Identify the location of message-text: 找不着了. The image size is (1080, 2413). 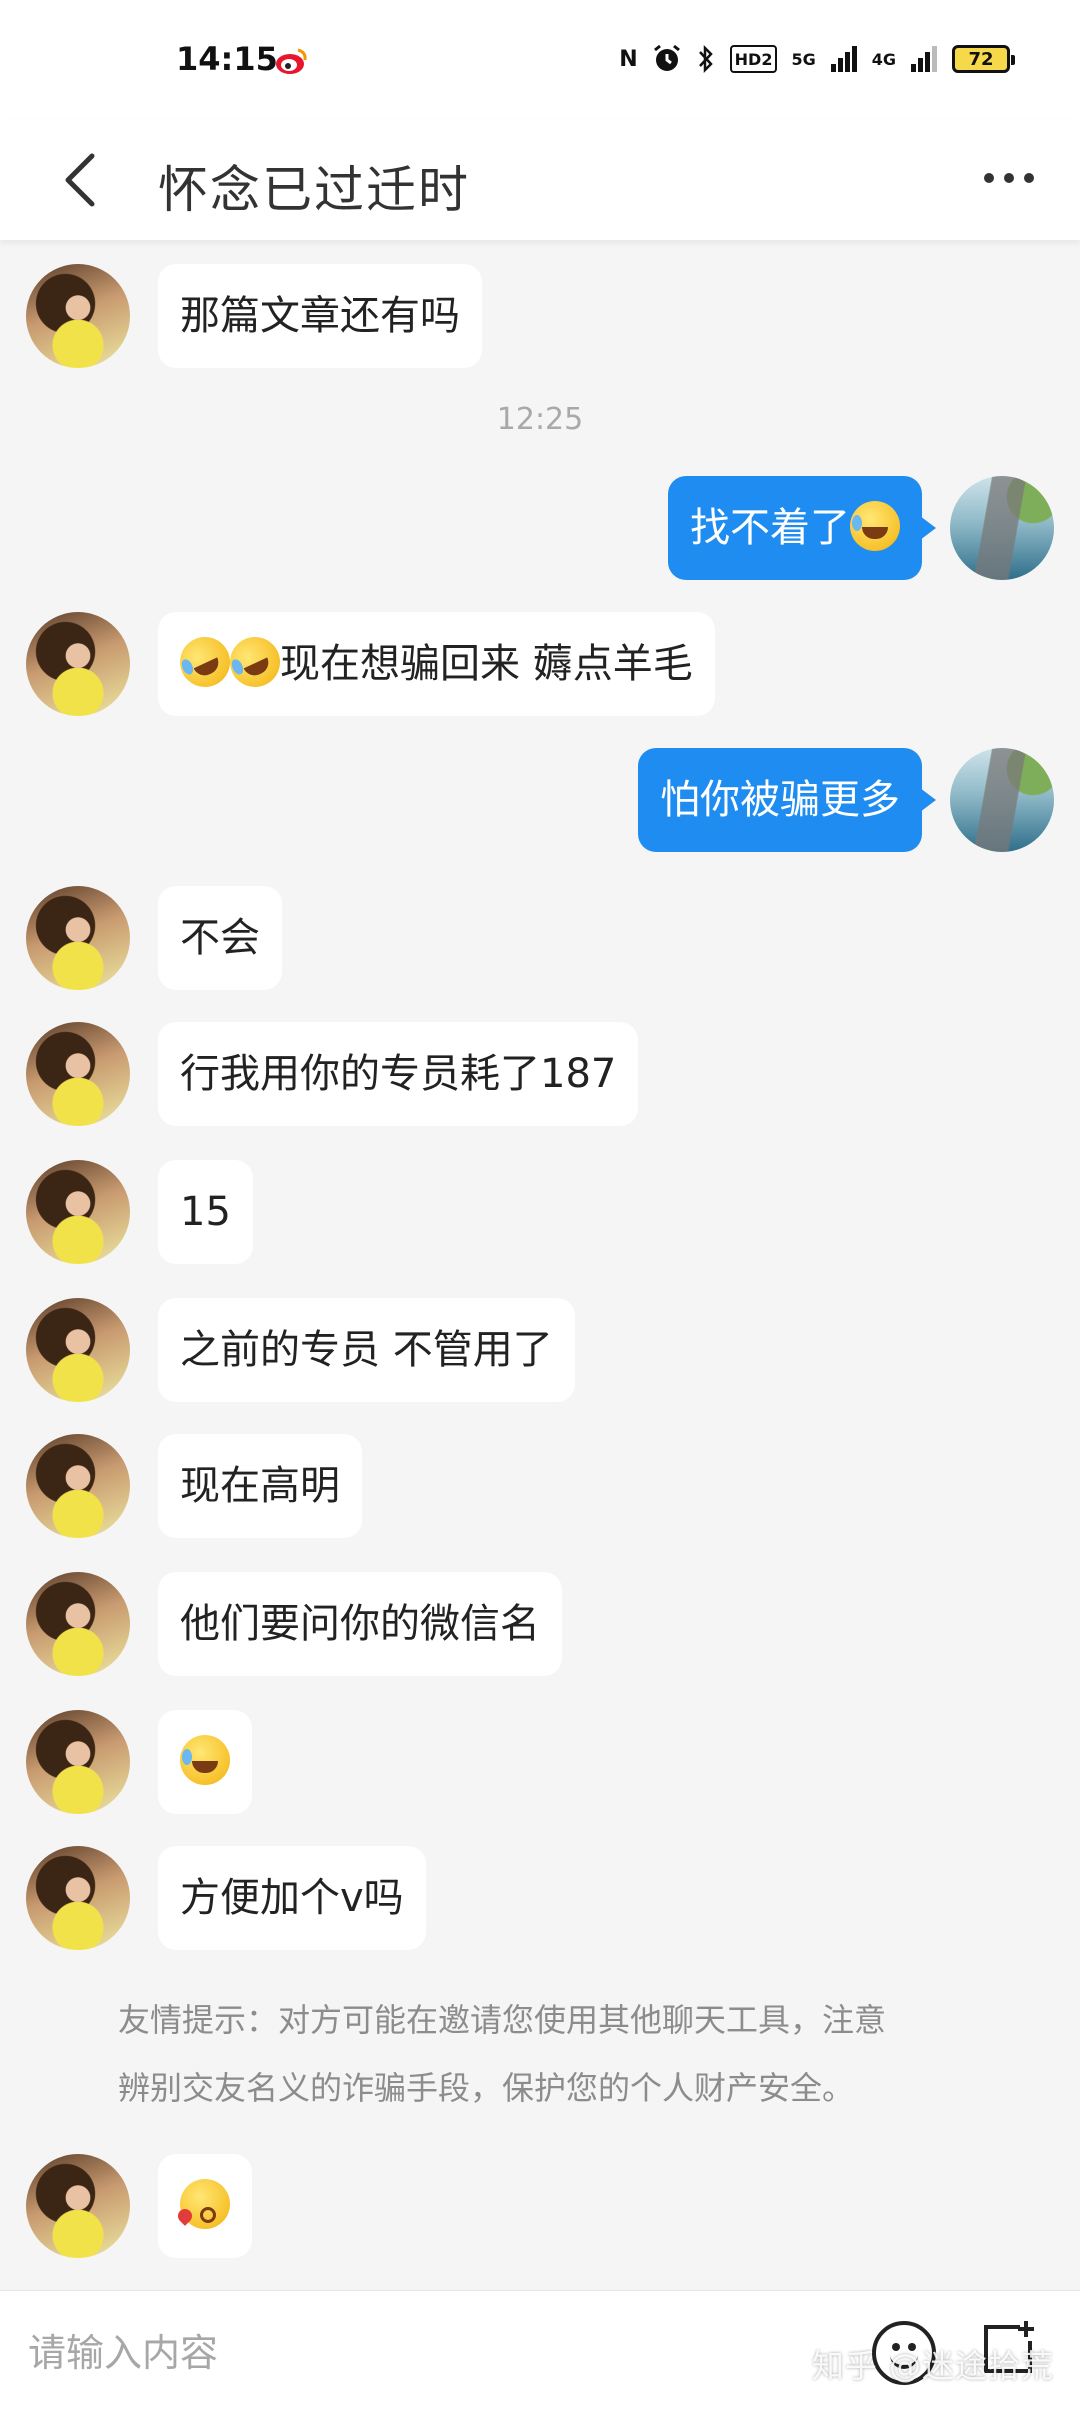
(770, 528).